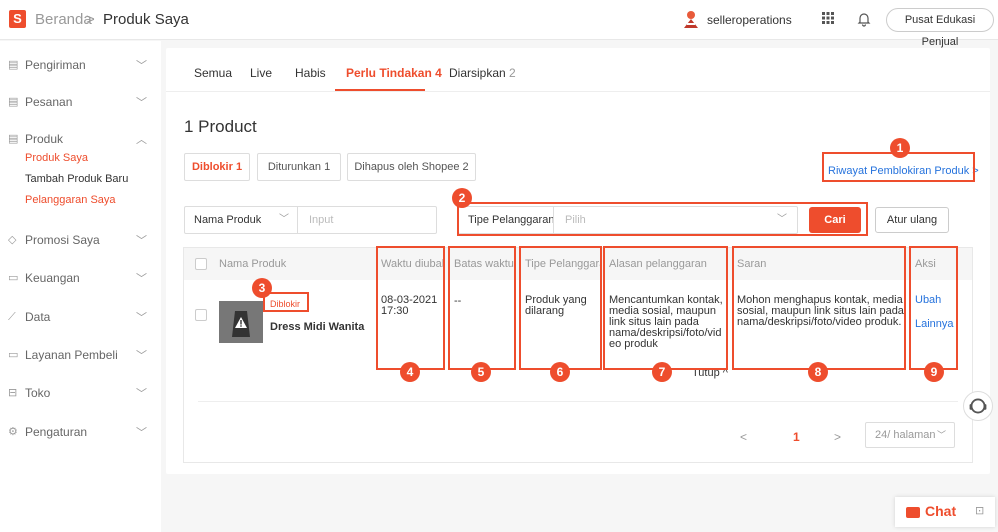 This screenshot has width=998, height=532. I want to click on annotation-marker-2: 2, so click(462, 198).